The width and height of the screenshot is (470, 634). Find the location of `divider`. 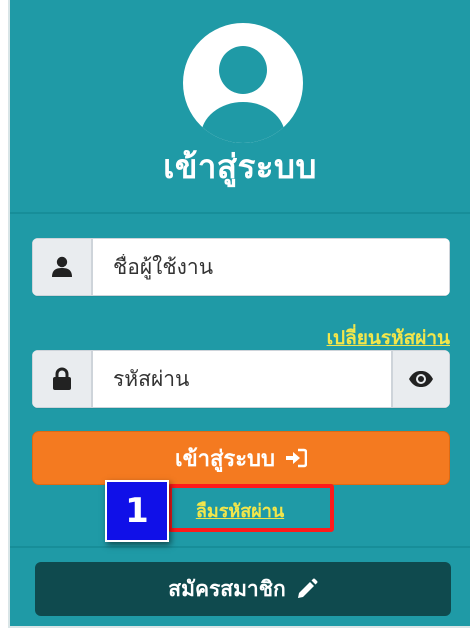

divider is located at coordinates (240, 213).